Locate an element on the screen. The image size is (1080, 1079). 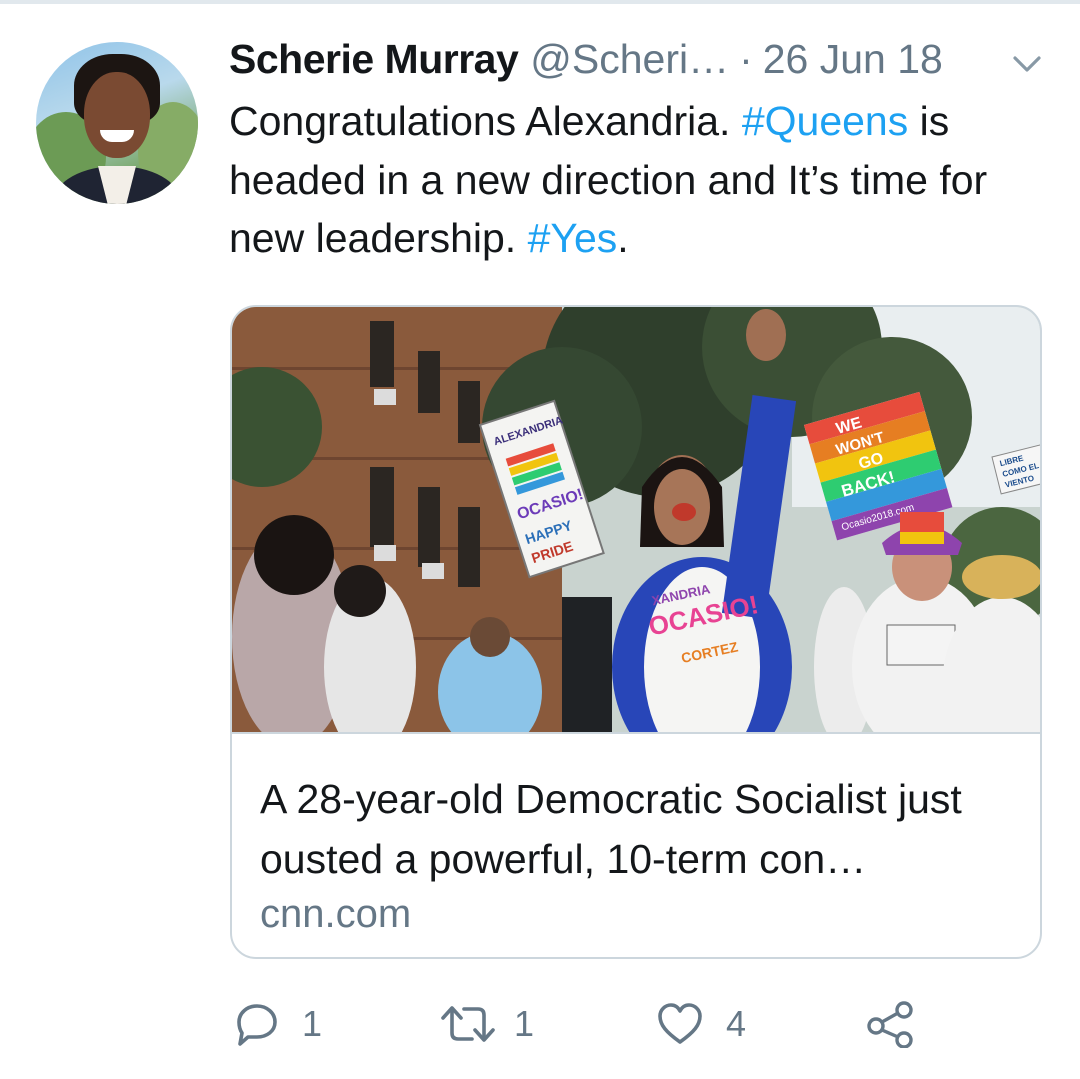
heart-icon is located at coordinates (680, 1023).